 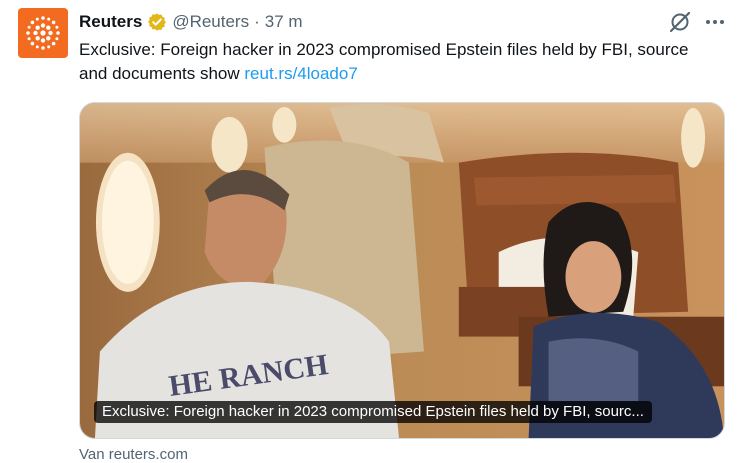 I want to click on account-name: Reuters, so click(x=110, y=22).